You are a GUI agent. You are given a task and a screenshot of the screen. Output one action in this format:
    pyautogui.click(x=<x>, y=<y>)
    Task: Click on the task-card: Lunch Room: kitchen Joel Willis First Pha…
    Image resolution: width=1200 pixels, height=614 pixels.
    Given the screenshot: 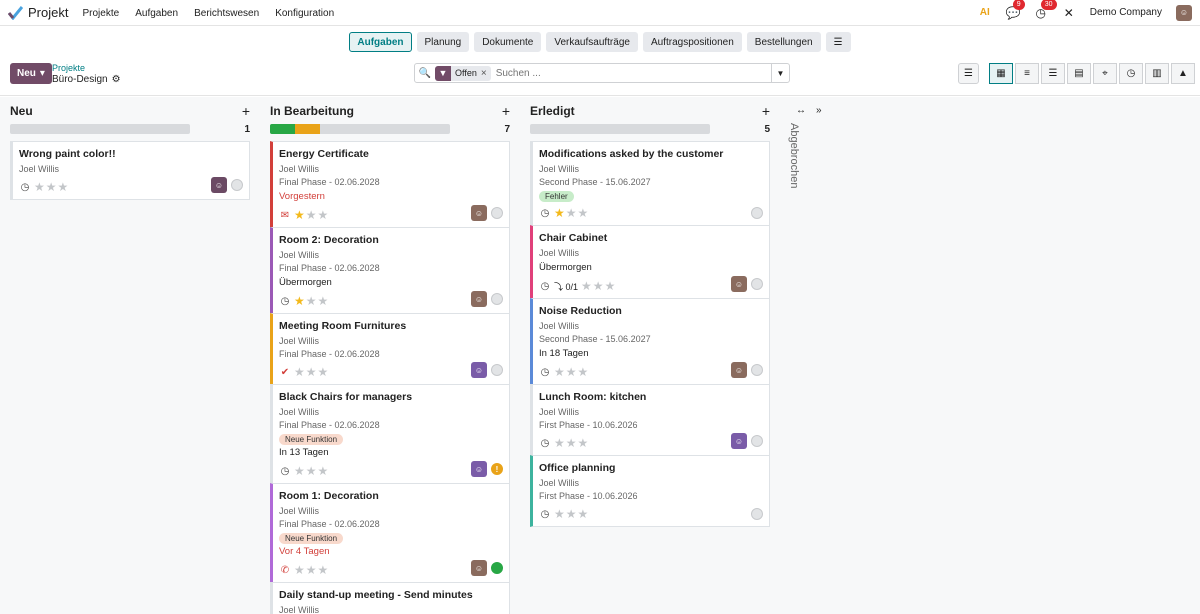 What is the action you would take?
    pyautogui.click(x=650, y=420)
    